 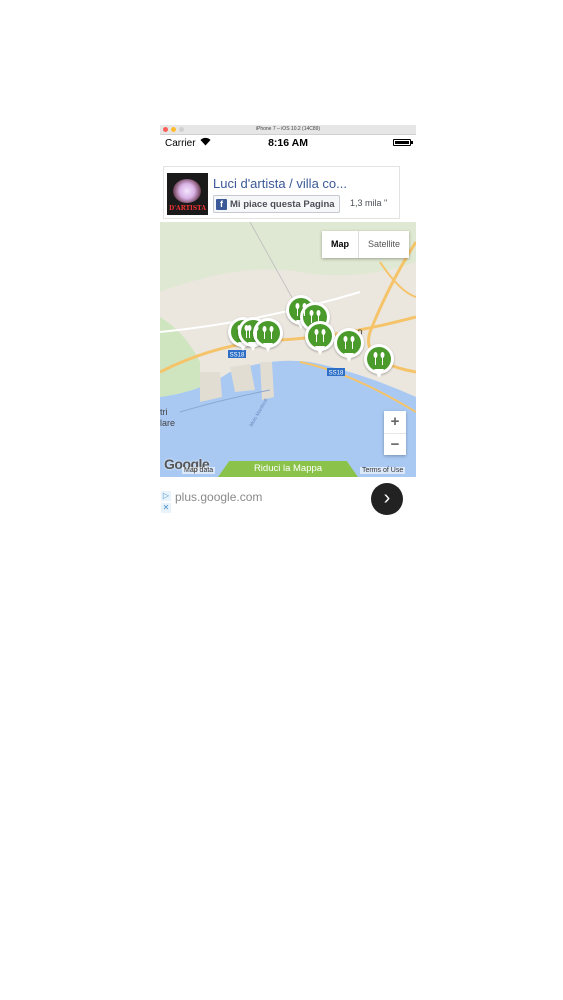 I want to click on simulator-titlebar: iPhone 7 – iOS 10.2 (14C89), so click(x=288, y=130).